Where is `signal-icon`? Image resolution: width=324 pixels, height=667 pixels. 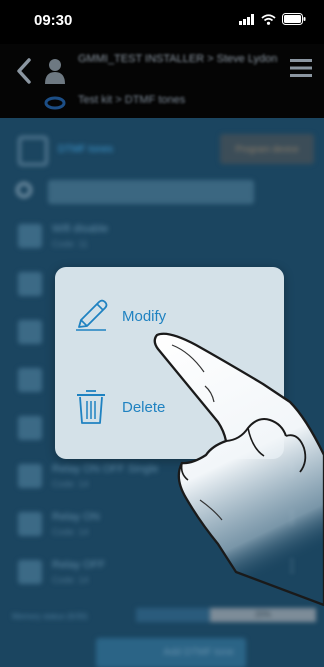 signal-icon is located at coordinates (246, 19).